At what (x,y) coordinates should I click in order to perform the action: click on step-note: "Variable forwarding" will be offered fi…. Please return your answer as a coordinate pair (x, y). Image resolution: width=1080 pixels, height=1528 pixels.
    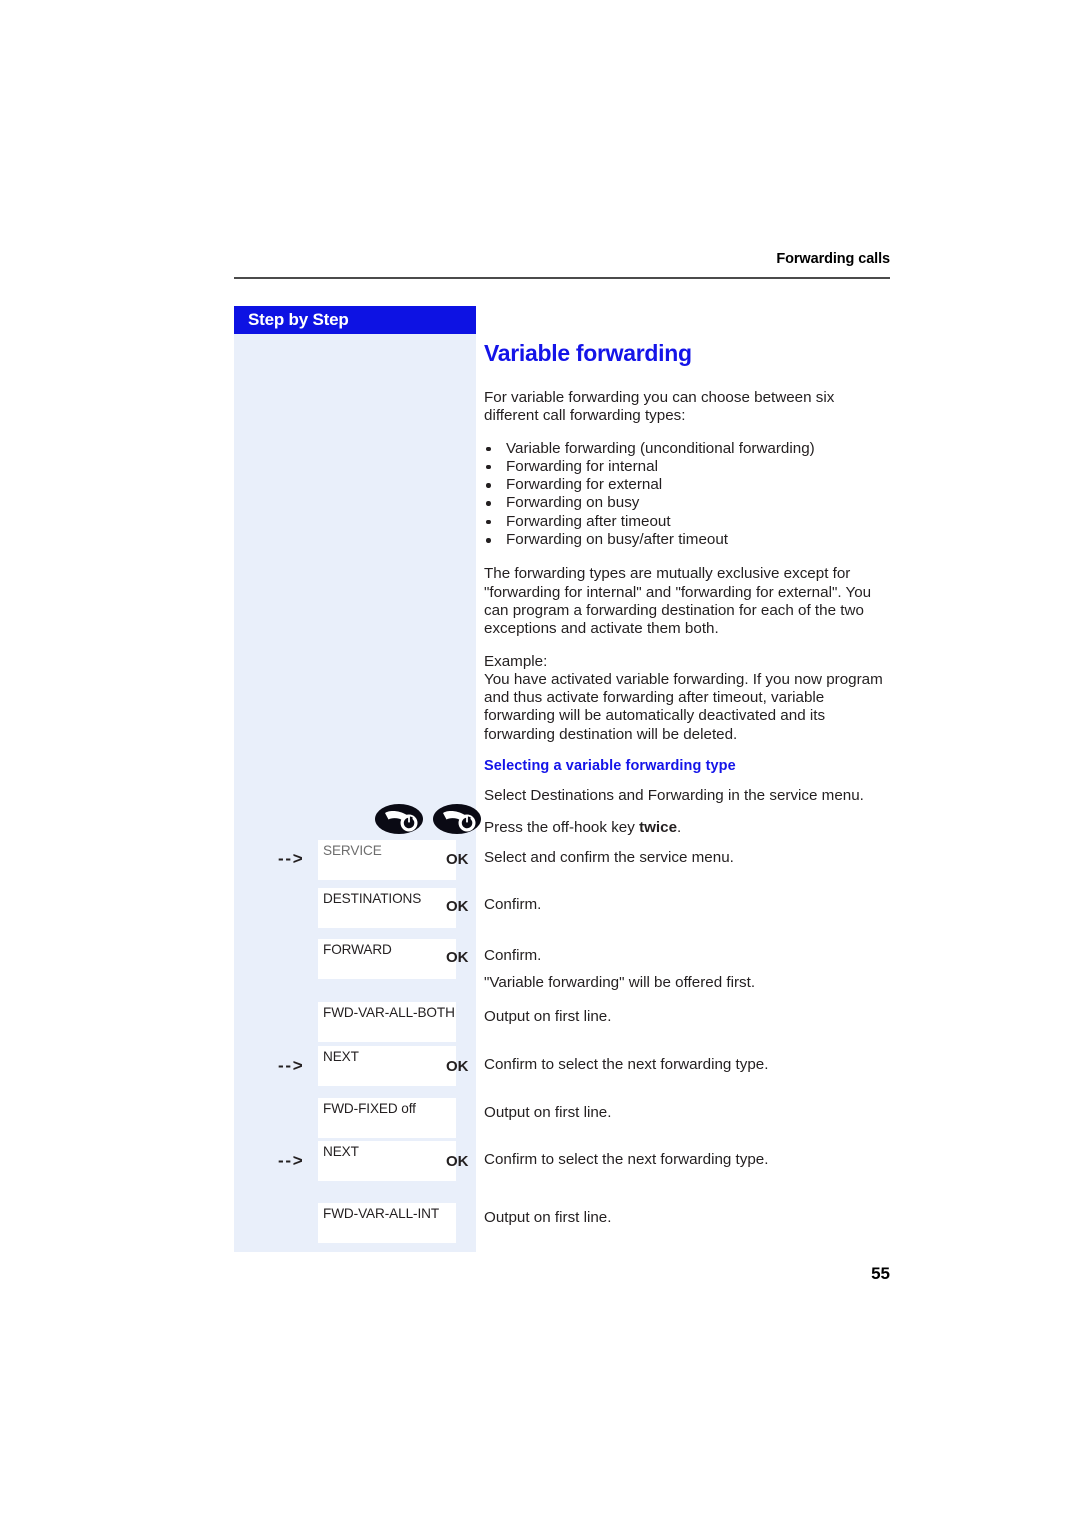
    Looking at the image, I should click on (620, 982).